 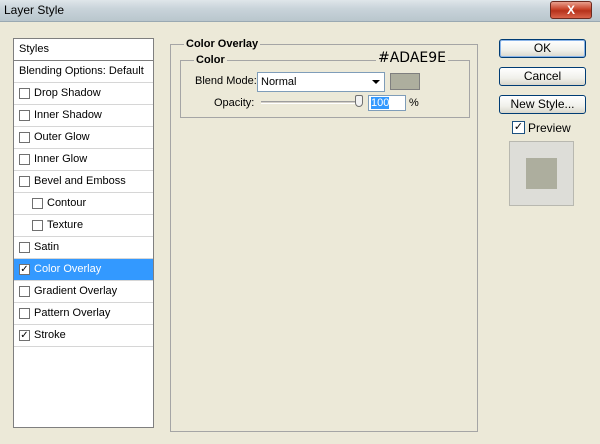 I want to click on style-item-label: Color Overlay, so click(x=68, y=269).